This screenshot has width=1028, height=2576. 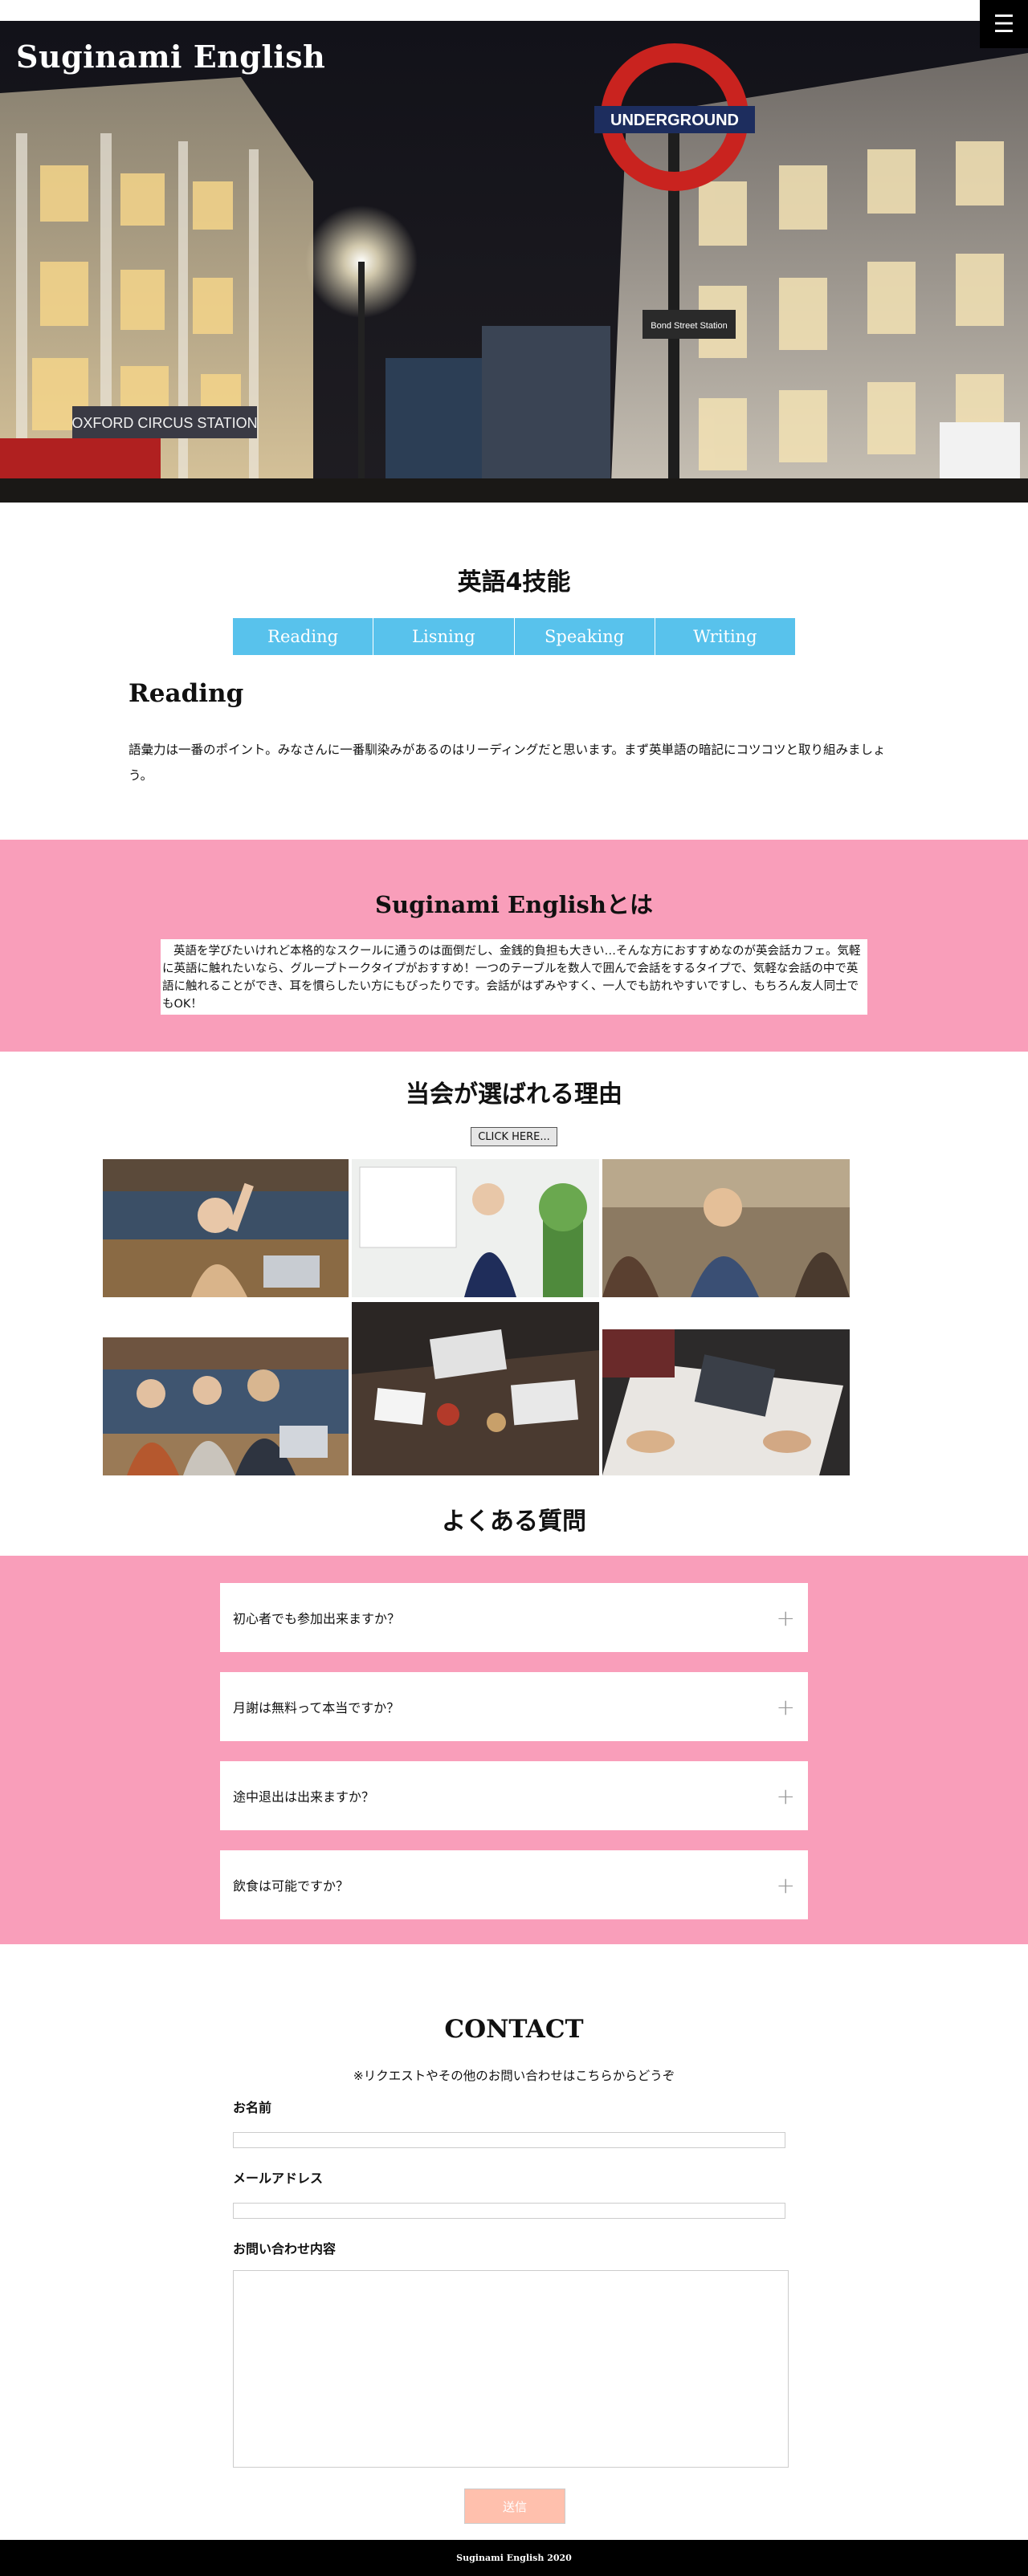 What do you see at coordinates (226, 1228) in the screenshot?
I see `photo-raised-hand` at bounding box center [226, 1228].